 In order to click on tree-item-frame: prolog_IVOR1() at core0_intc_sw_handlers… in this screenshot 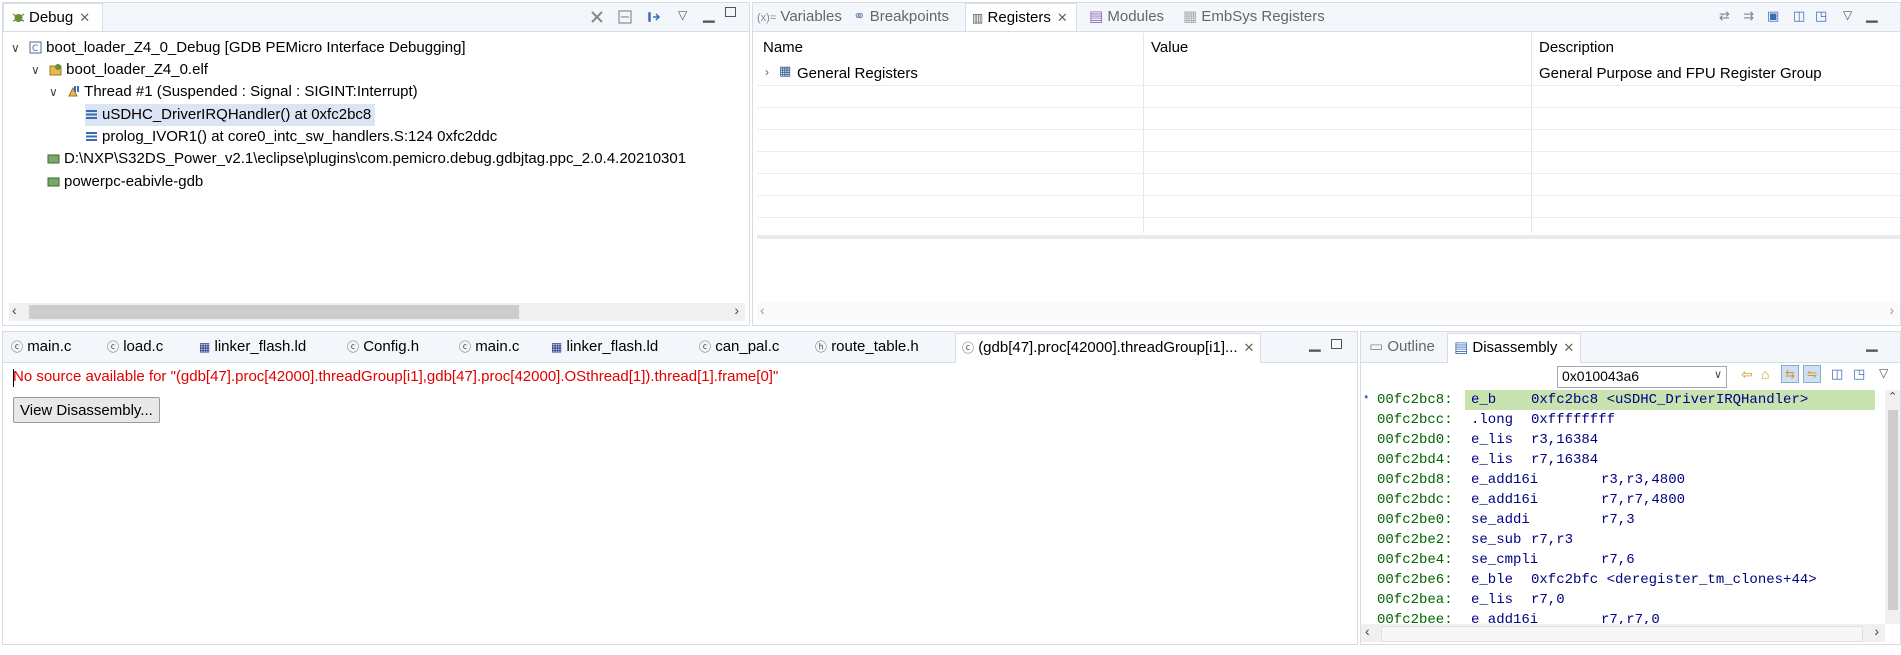, I will do `click(291, 137)`.